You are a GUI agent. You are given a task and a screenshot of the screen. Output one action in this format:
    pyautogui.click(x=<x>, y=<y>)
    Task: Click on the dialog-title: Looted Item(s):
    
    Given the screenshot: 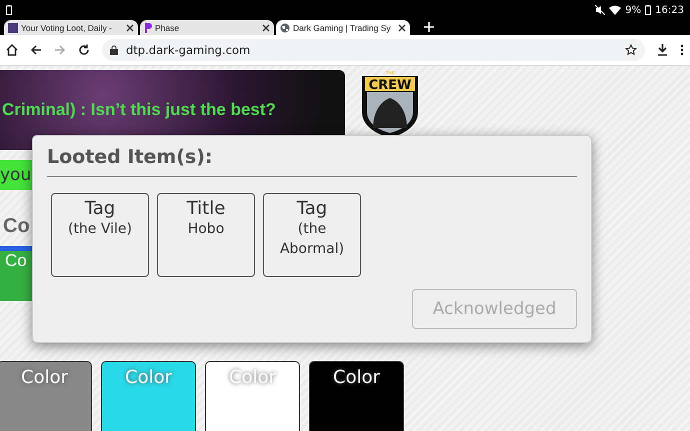 What is the action you would take?
    pyautogui.click(x=130, y=157)
    